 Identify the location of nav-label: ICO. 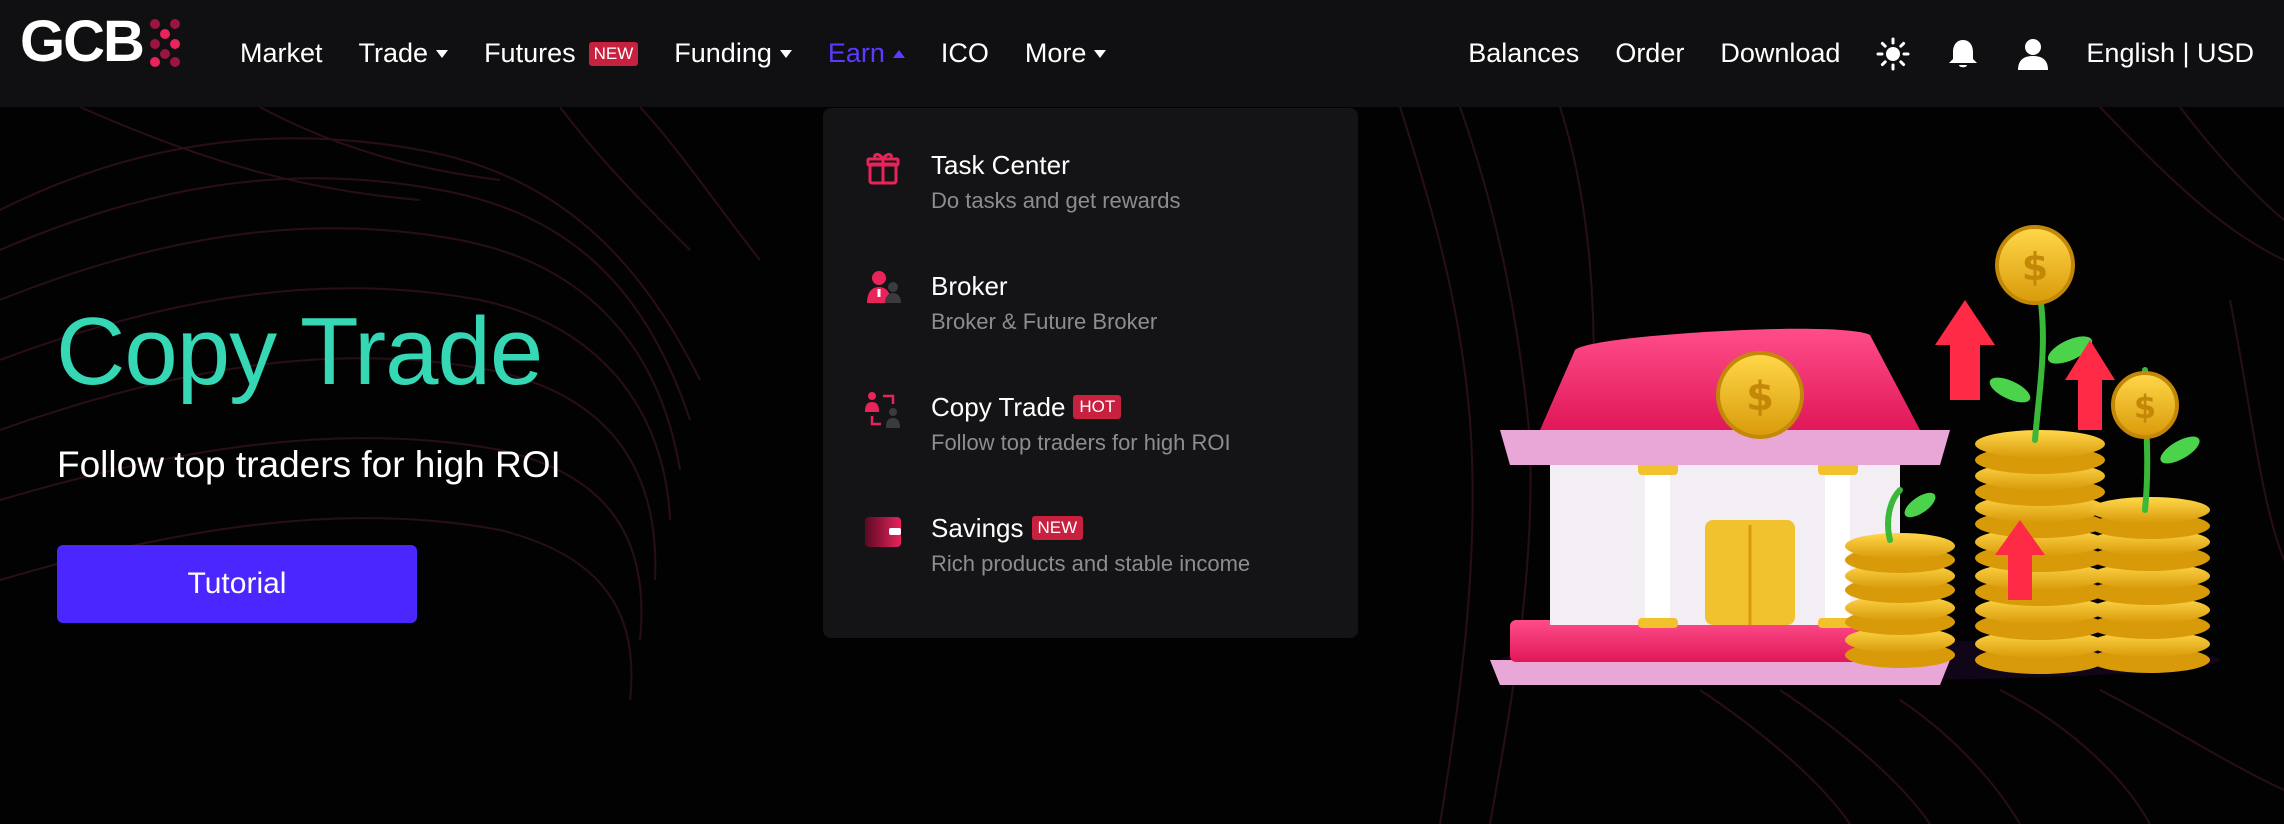
(964, 53).